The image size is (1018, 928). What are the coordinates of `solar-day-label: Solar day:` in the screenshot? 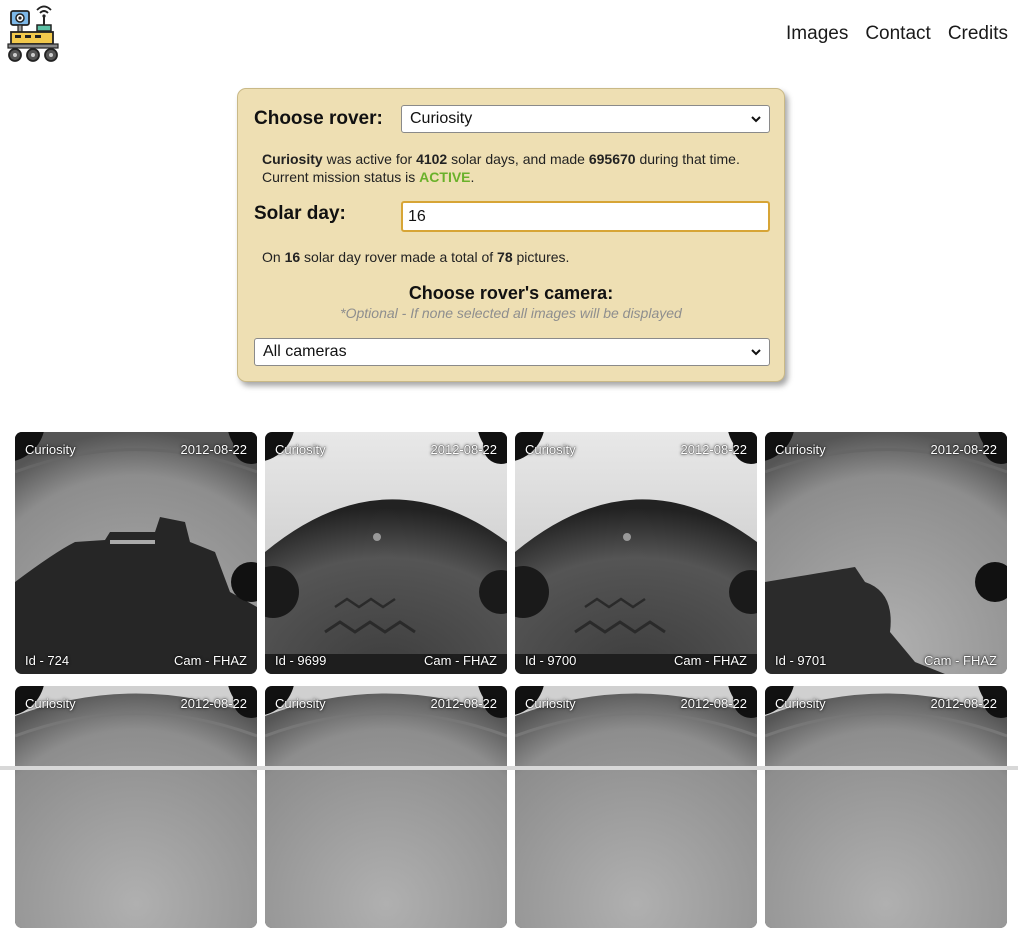 It's located at (300, 213).